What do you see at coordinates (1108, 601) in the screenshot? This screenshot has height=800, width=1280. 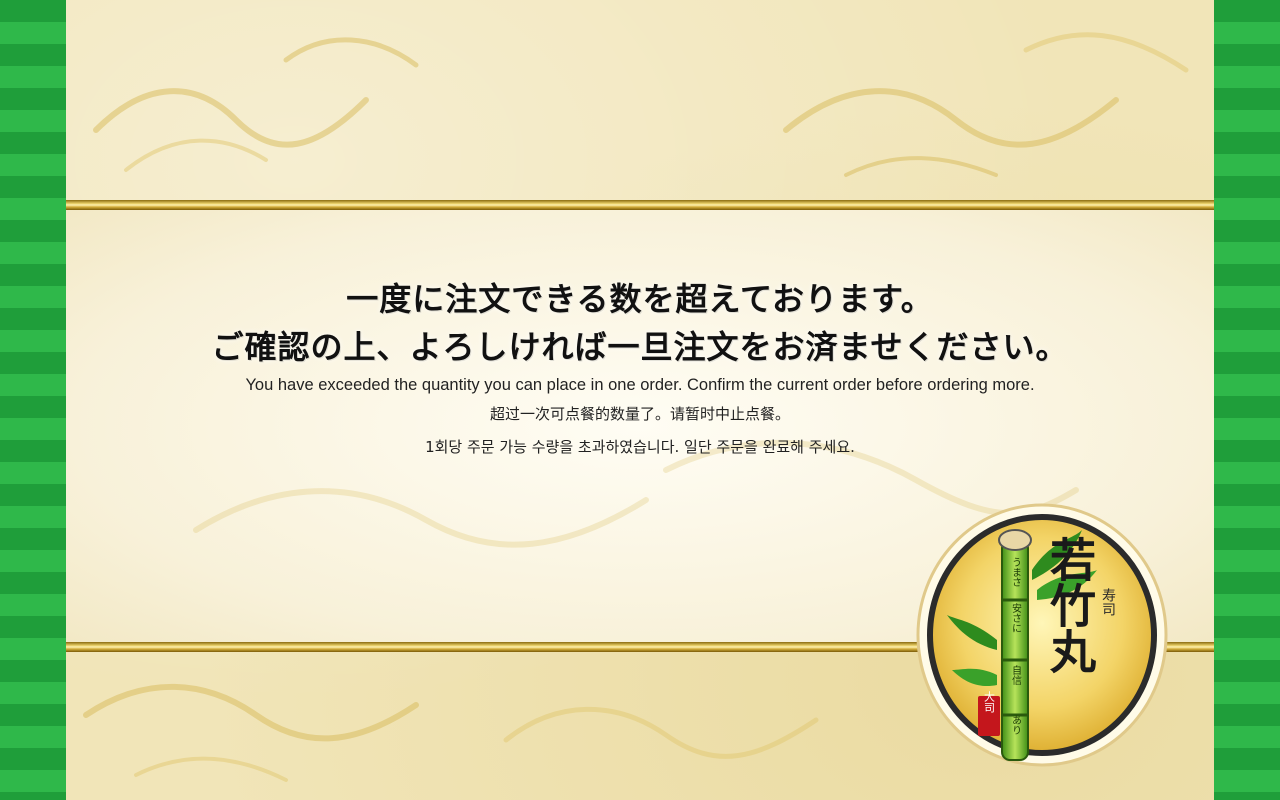 I see `logo-sub-text: 寿司` at bounding box center [1108, 601].